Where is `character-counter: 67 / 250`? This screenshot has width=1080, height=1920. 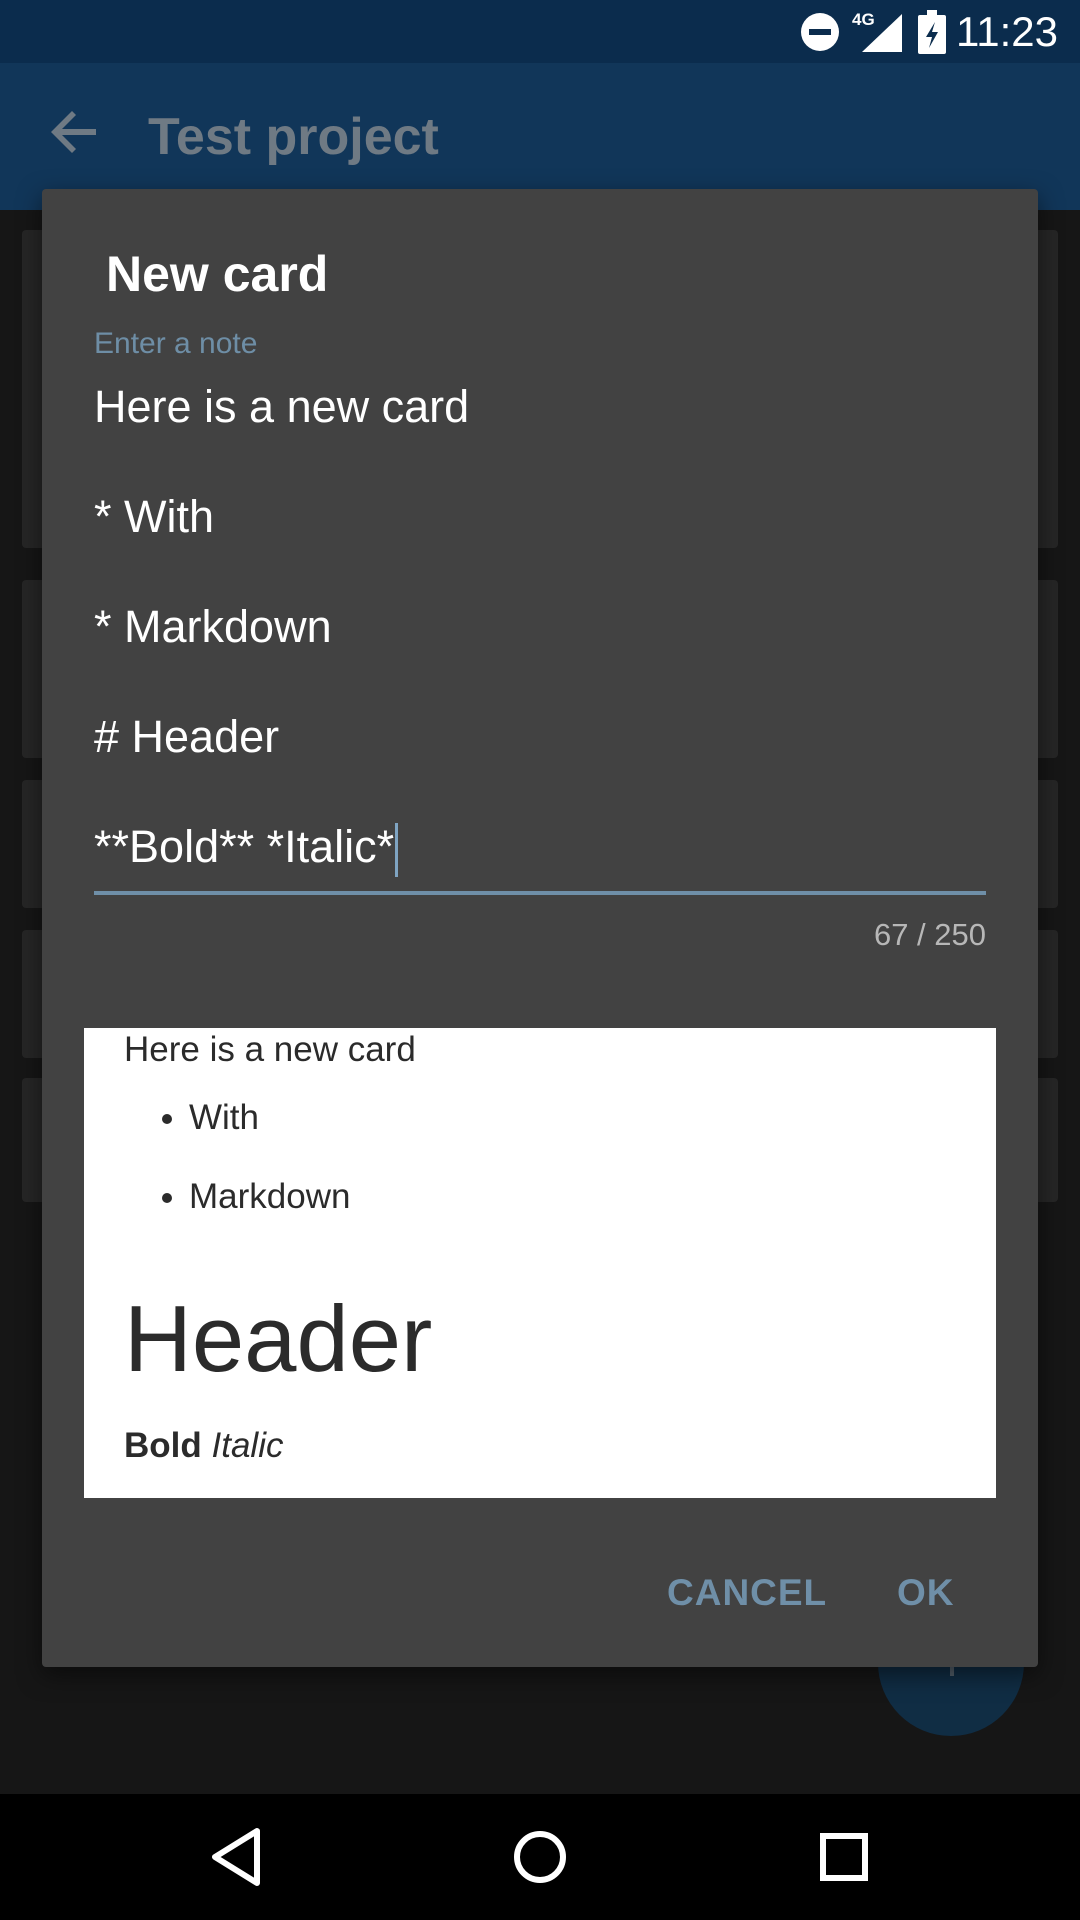 character-counter: 67 / 250 is located at coordinates (929, 934).